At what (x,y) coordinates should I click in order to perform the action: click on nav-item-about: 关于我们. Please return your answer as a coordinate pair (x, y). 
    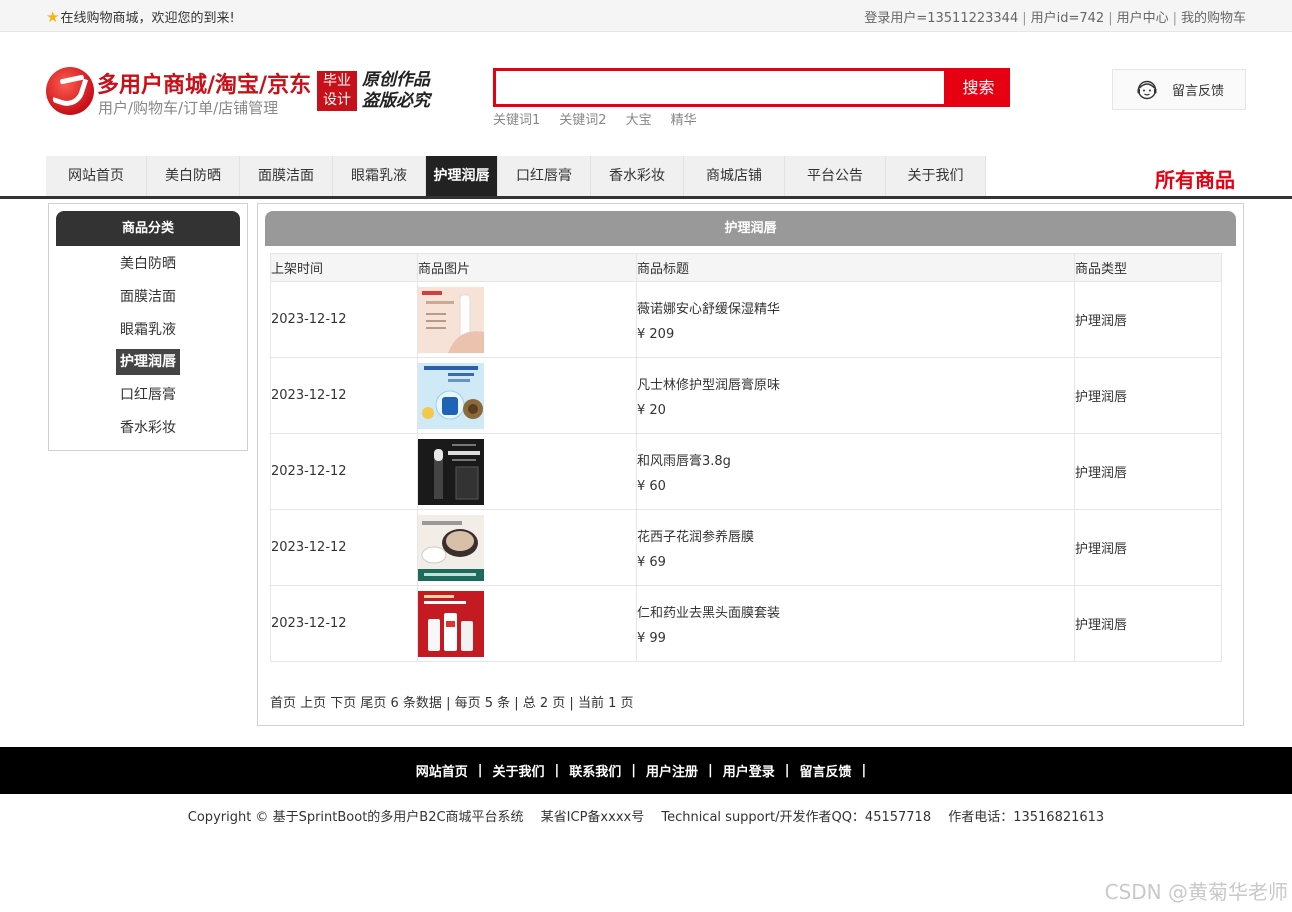
    Looking at the image, I should click on (936, 176).